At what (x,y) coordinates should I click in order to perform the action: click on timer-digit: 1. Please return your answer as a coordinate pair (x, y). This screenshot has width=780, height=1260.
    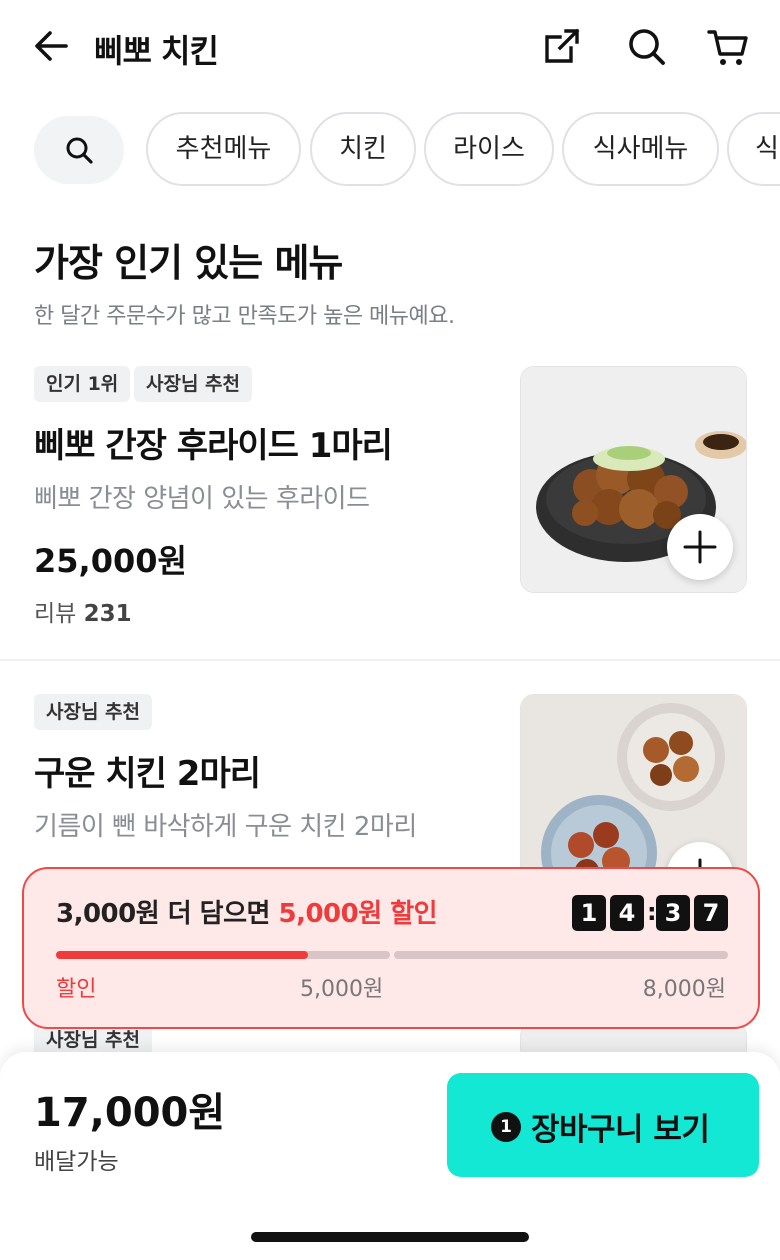
    Looking at the image, I should click on (589, 913).